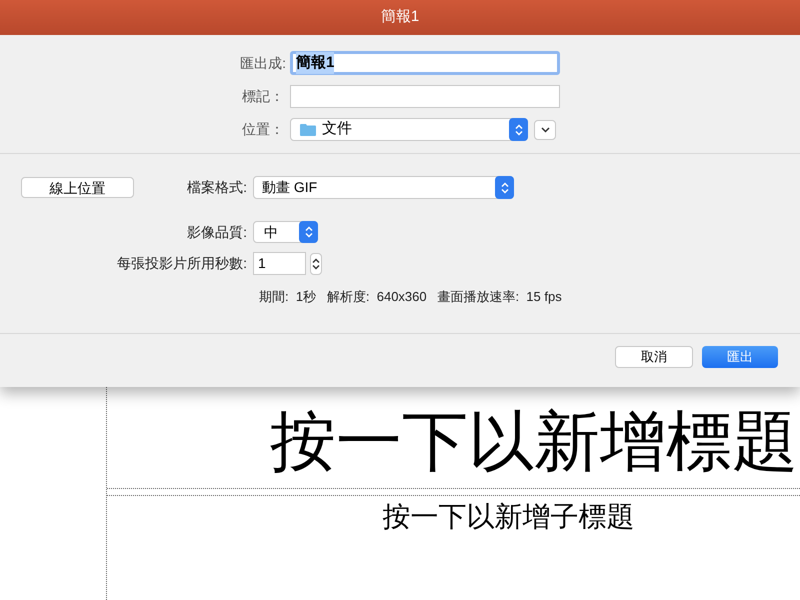 The width and height of the screenshot is (800, 600). I want to click on export-button: 匯出, so click(740, 357).